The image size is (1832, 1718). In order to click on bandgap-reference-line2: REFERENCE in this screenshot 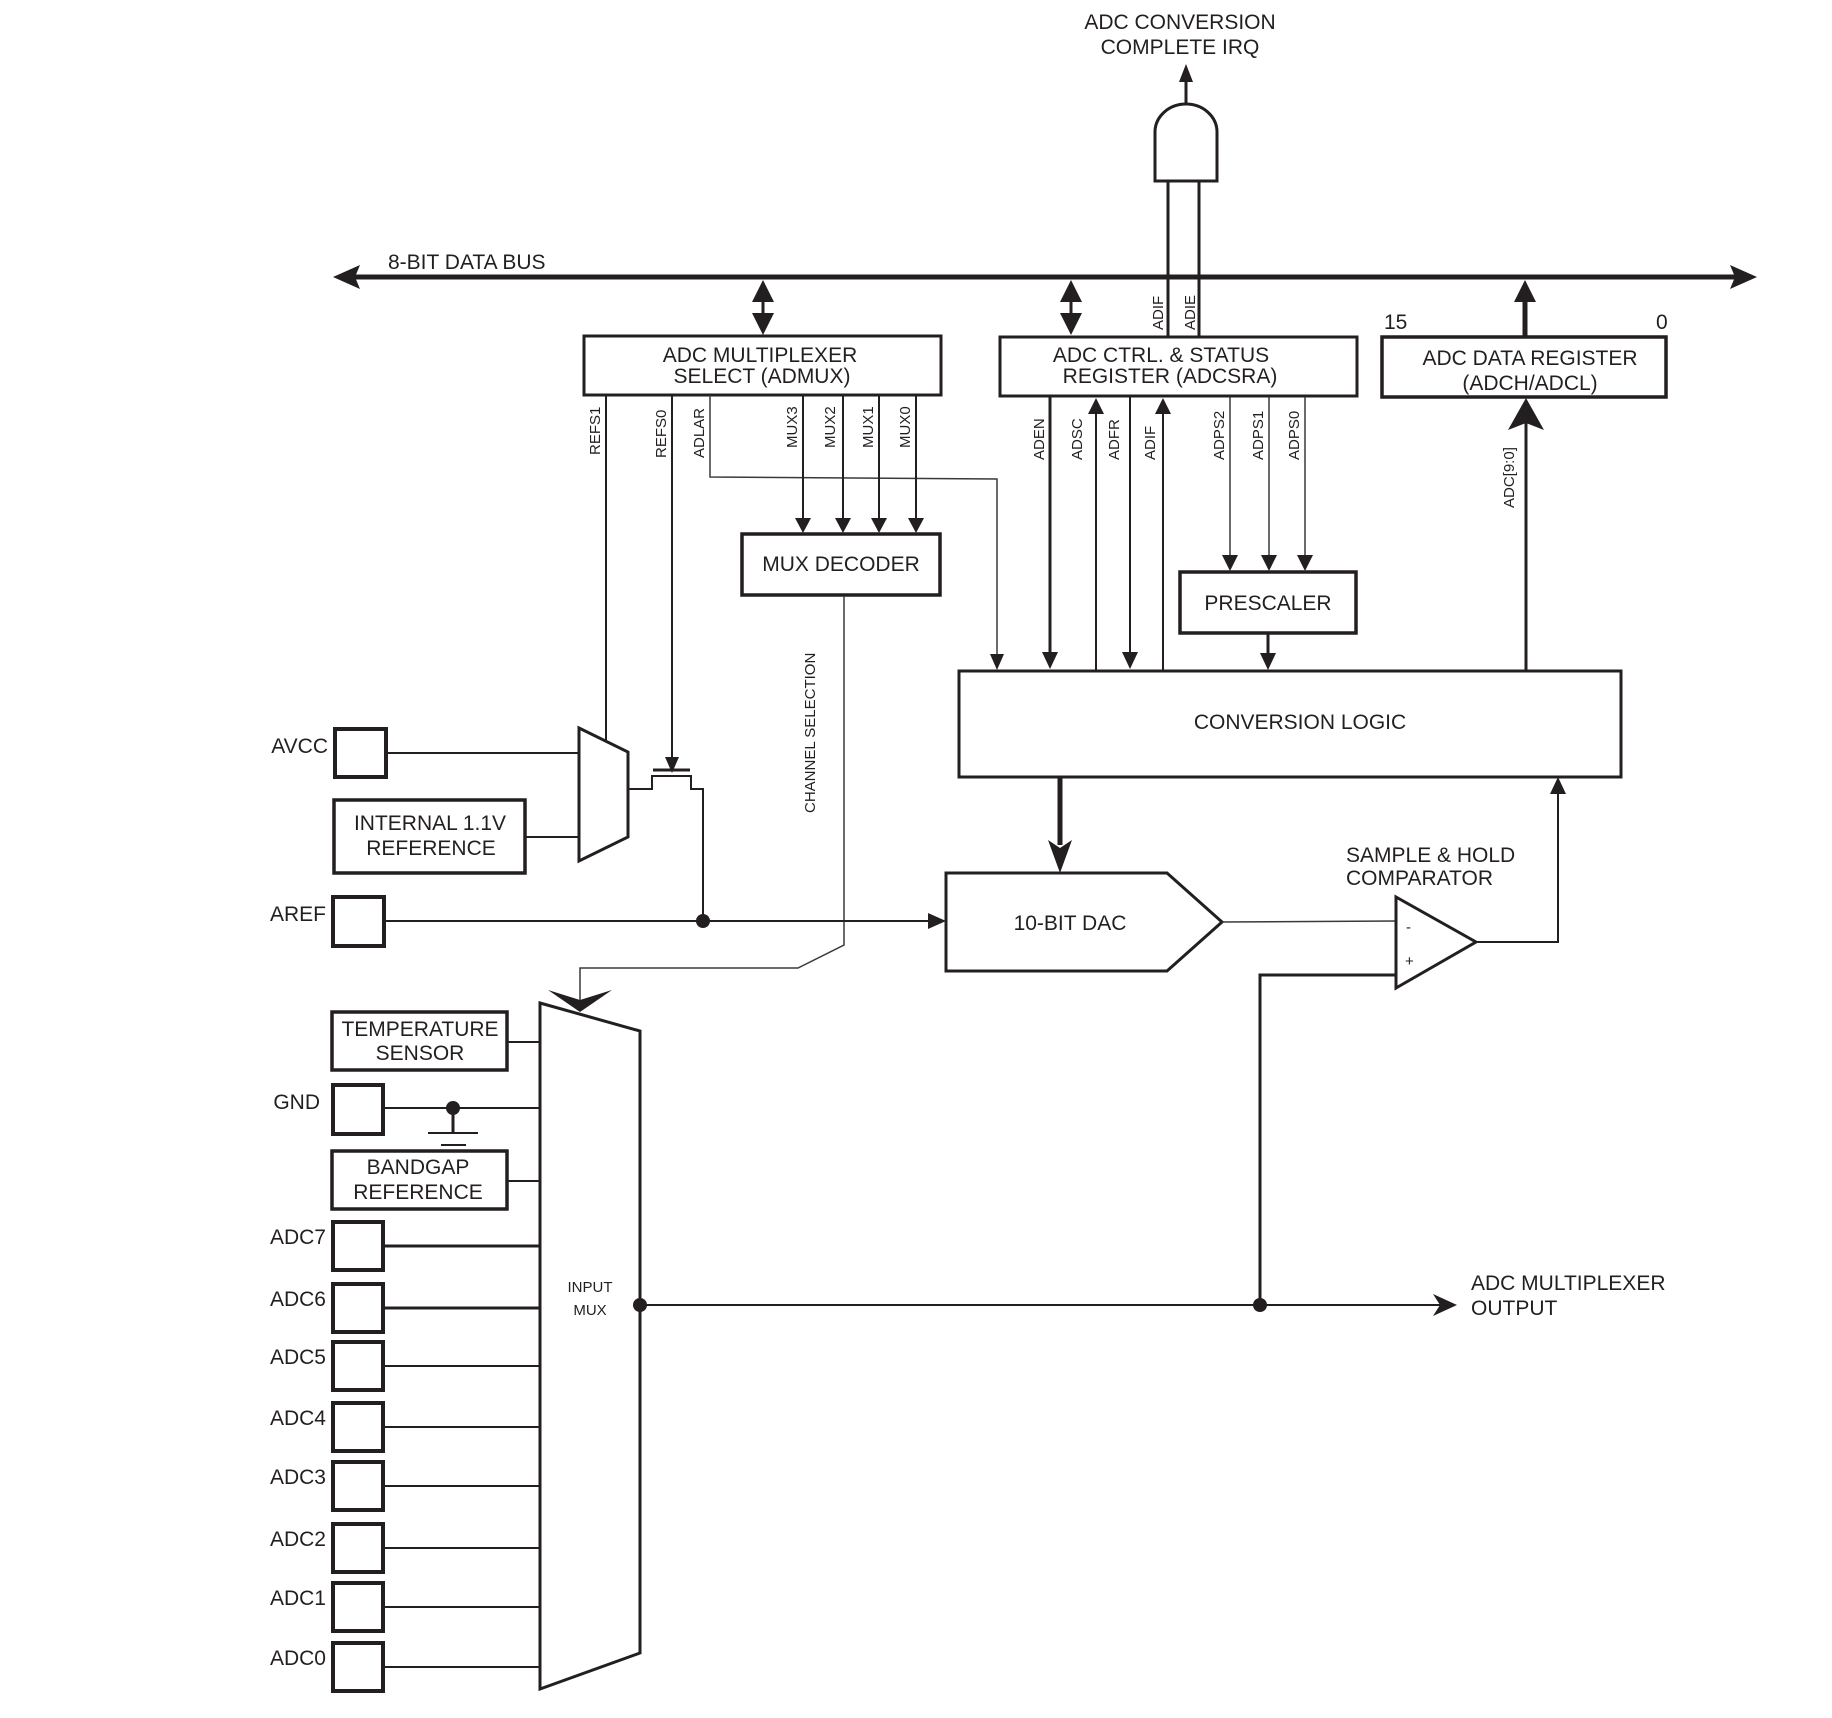, I will do `click(418, 1192)`.